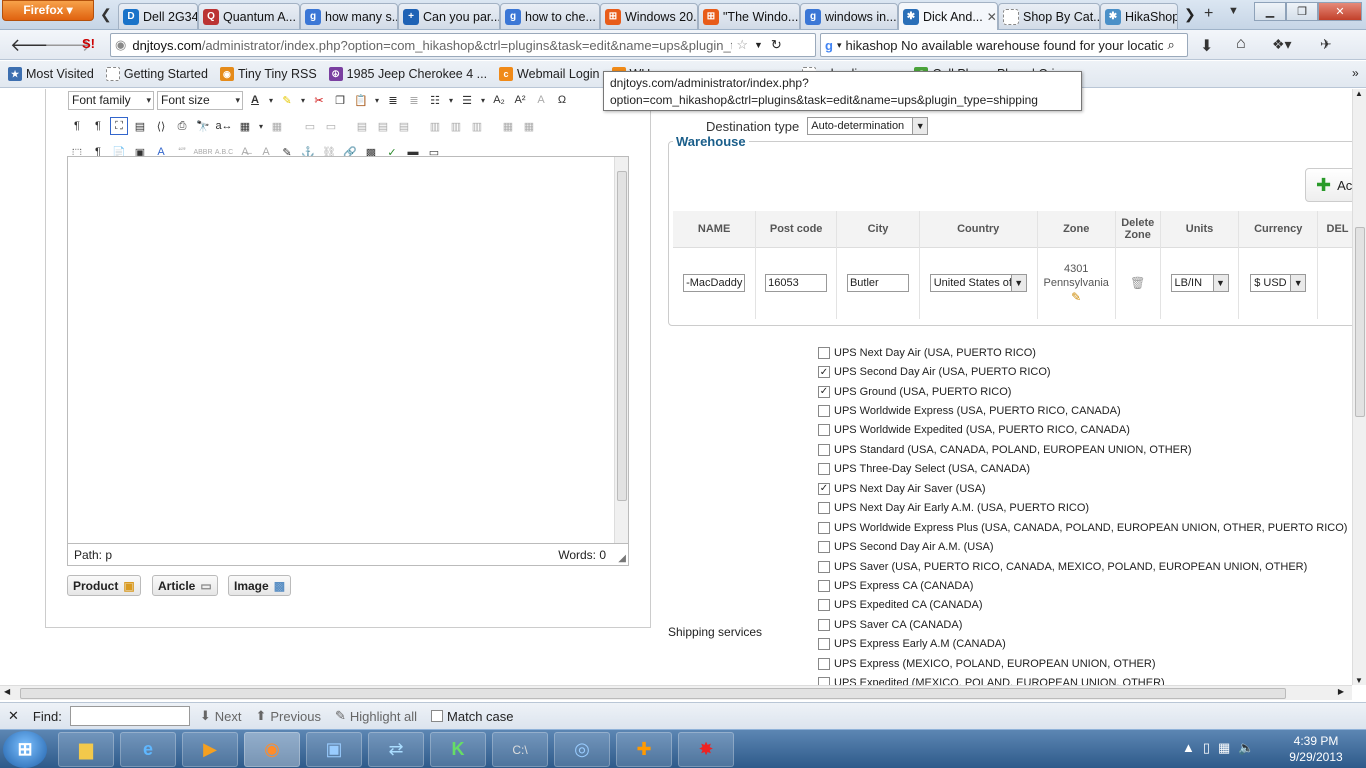 This screenshot has width=1366, height=768. Describe the element at coordinates (706, 749) in the screenshot. I see `app-splat-taskbar-icon: ✸` at that location.